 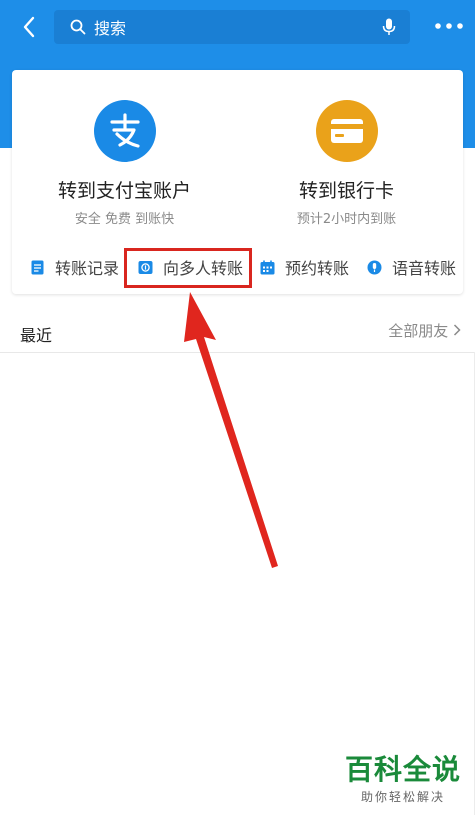 I want to click on transfer-to-alipay-button: 转到支付宝账户 安全 免费 到账快, so click(x=124, y=163).